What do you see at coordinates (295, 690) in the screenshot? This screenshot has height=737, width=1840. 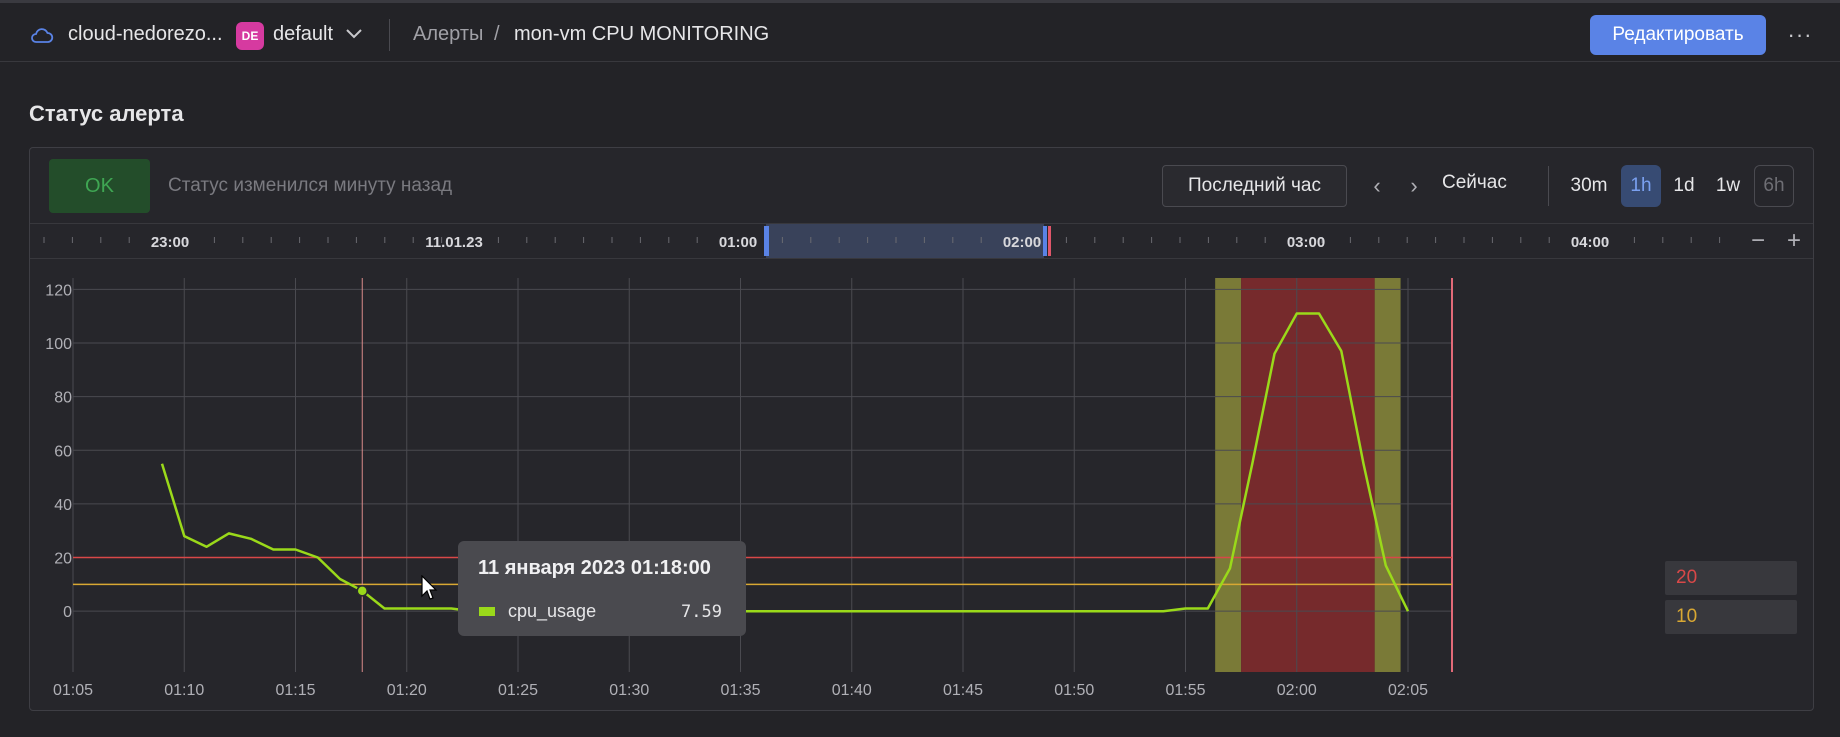 I see `x-tick-label: 01:15` at bounding box center [295, 690].